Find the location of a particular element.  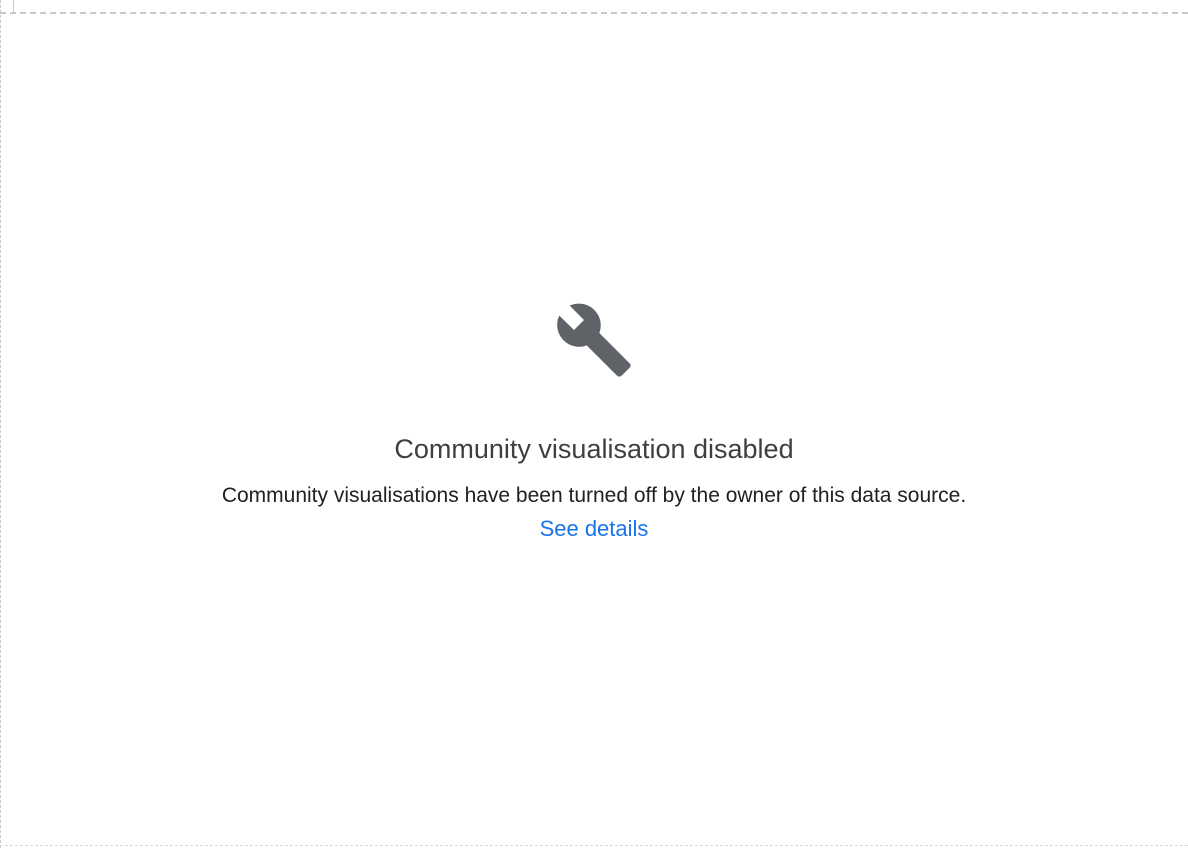

wrench-icon is located at coordinates (594, 340).